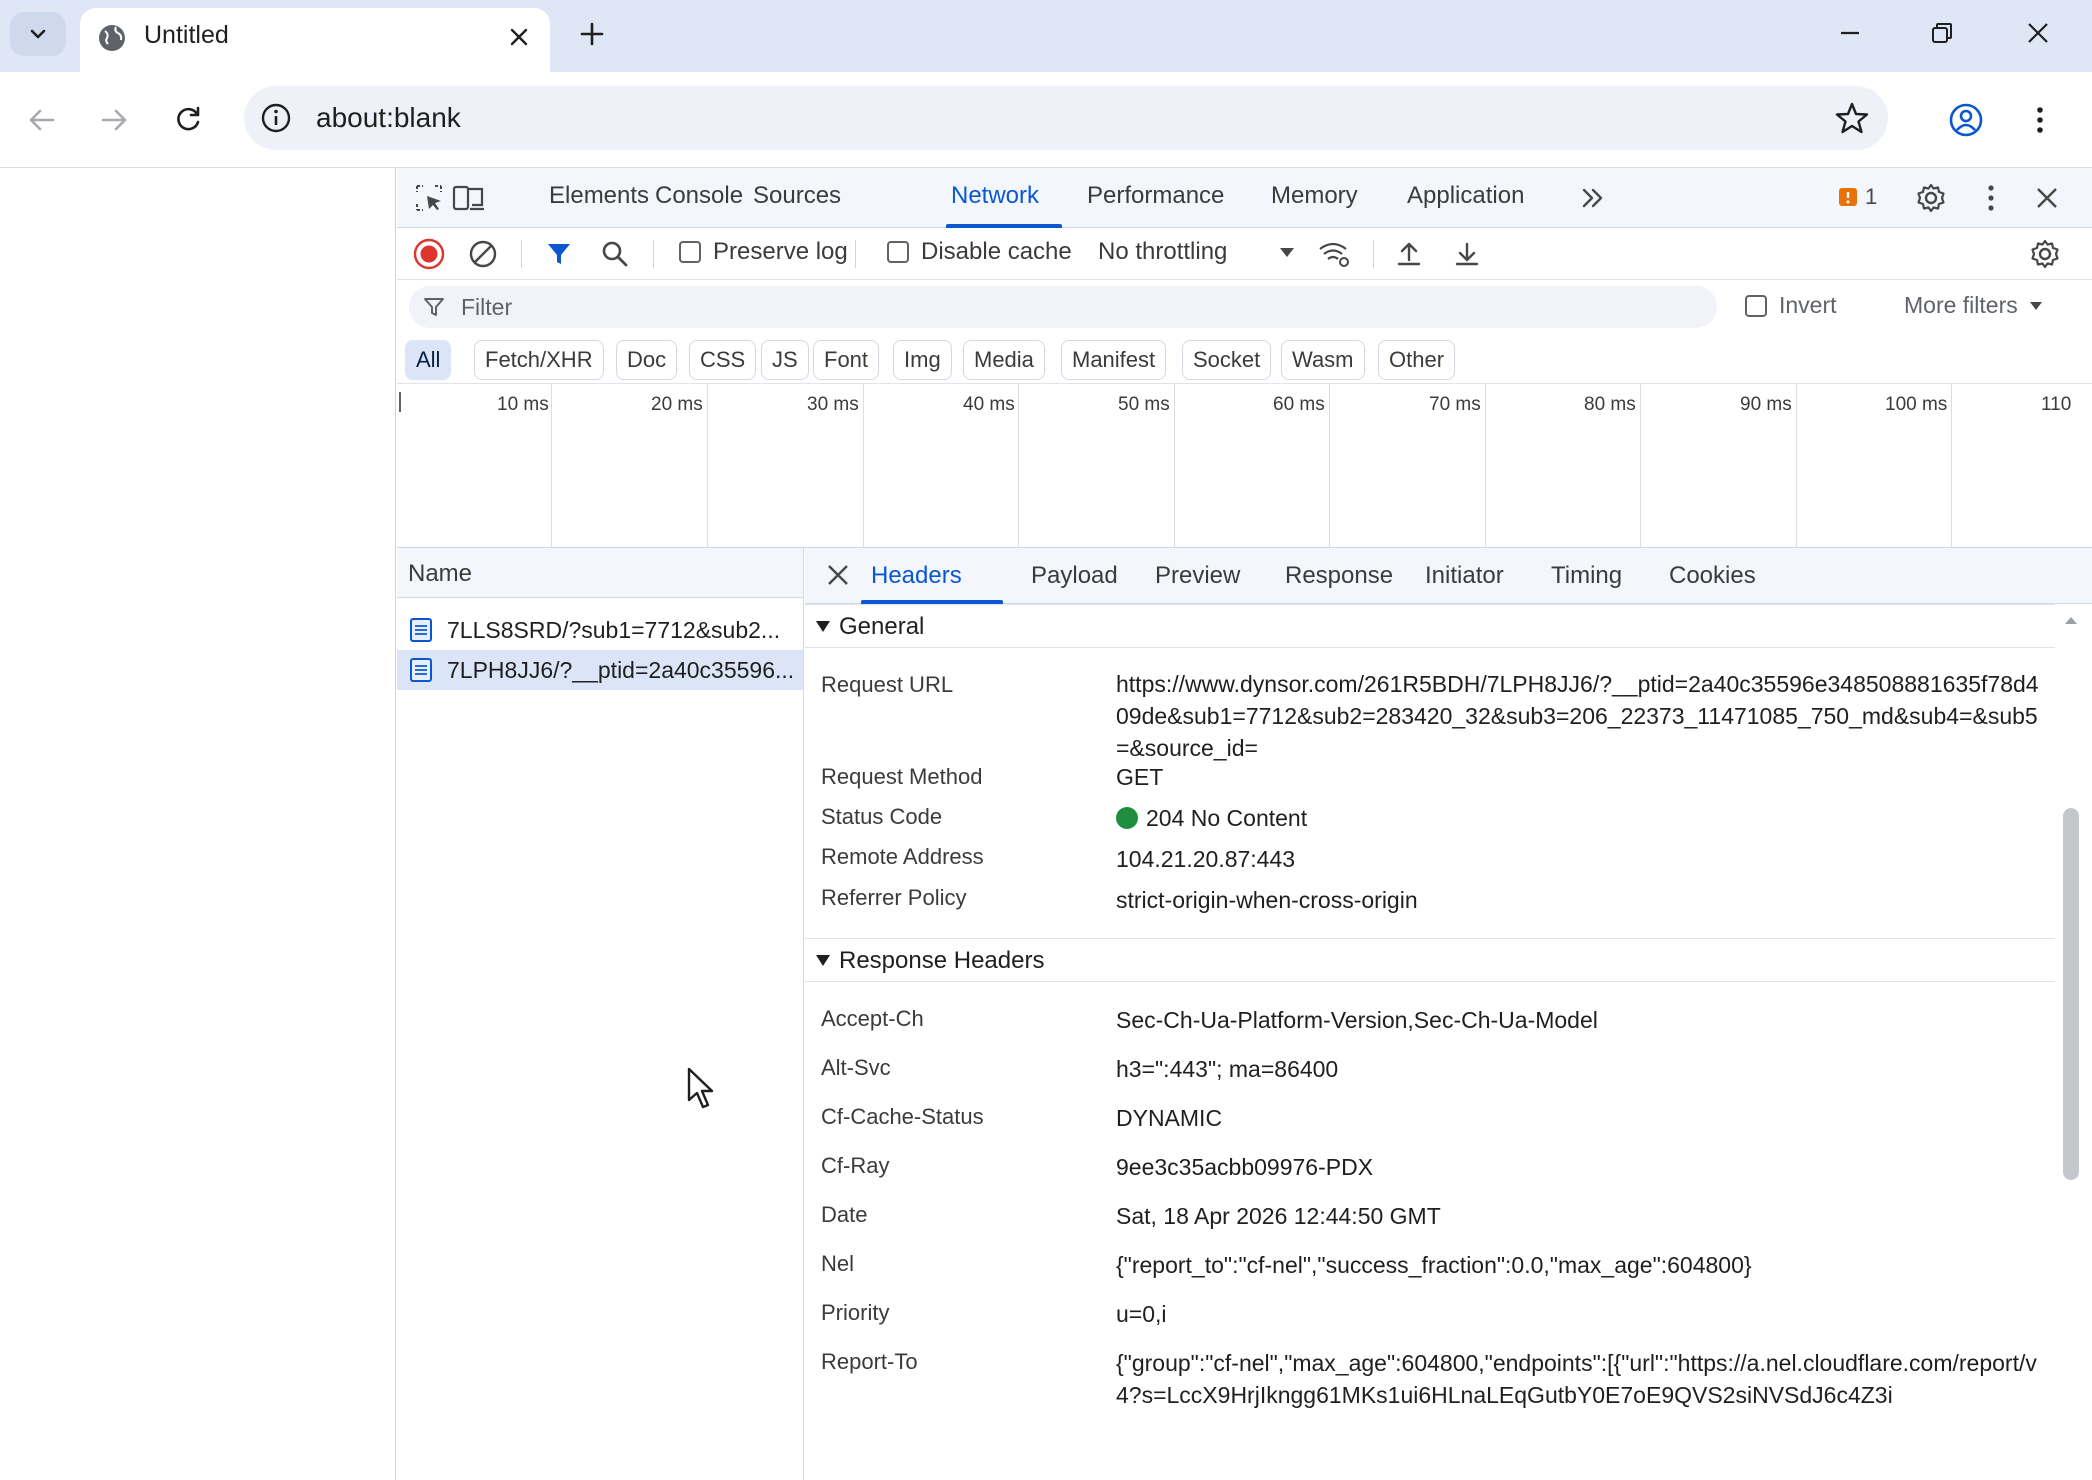 Image resolution: width=2092 pixels, height=1480 pixels. Describe the element at coordinates (916, 576) in the screenshot. I see `tab-headers: Headers` at that location.